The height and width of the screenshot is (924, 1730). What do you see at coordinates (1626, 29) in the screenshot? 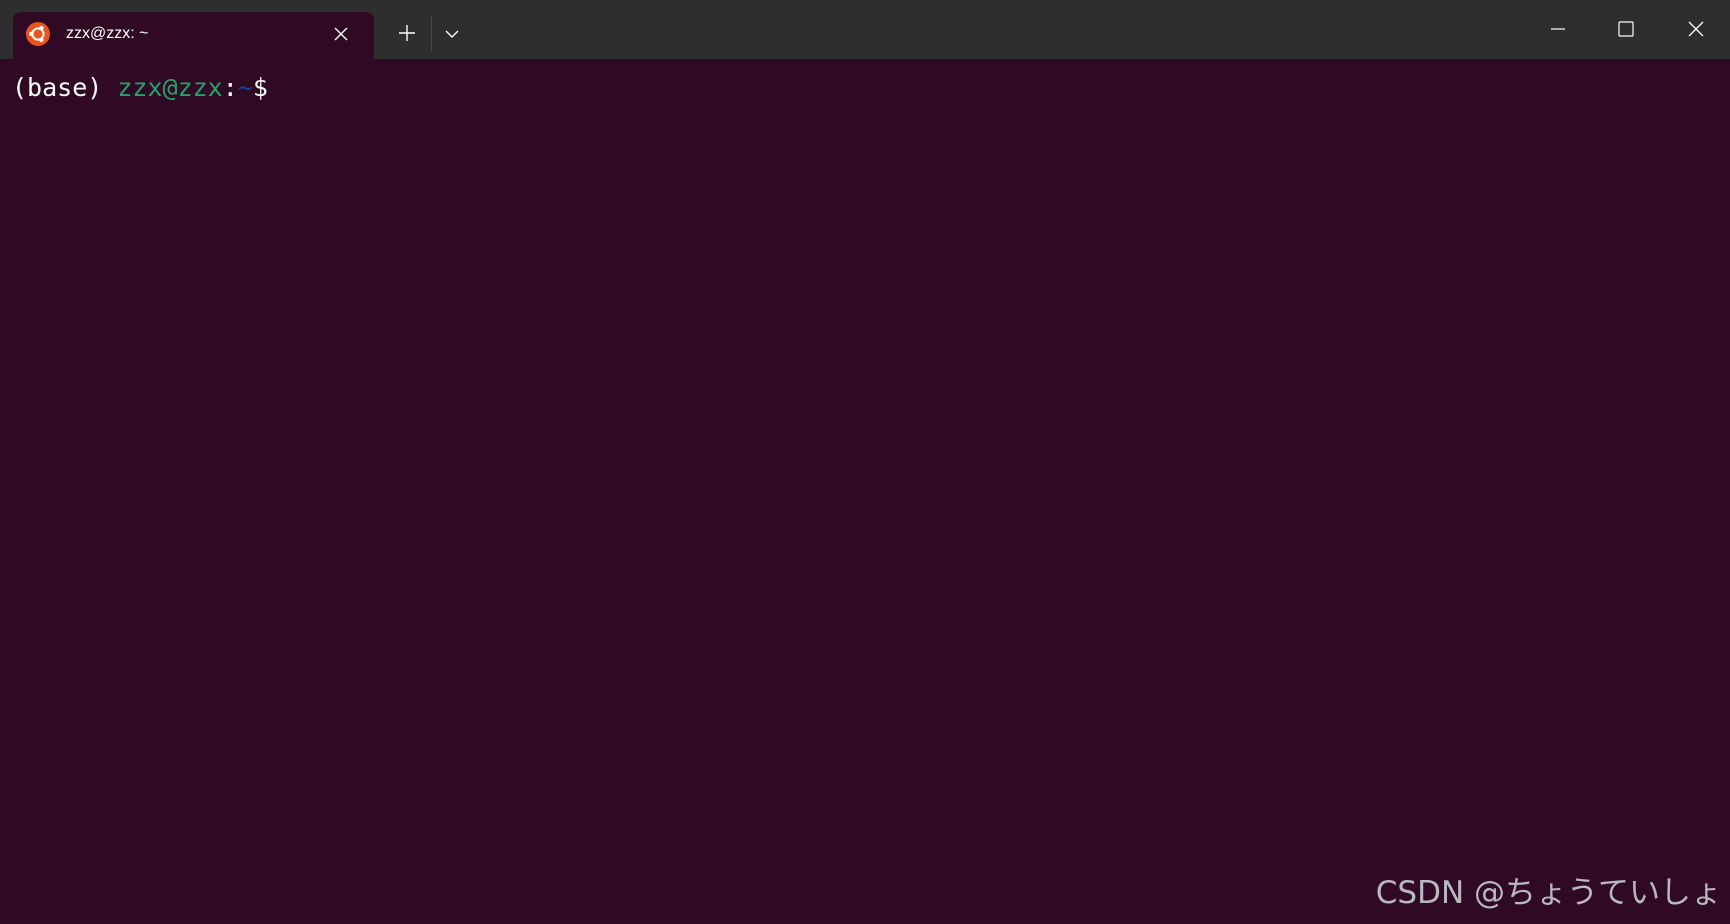
I see `maximize-icon` at bounding box center [1626, 29].